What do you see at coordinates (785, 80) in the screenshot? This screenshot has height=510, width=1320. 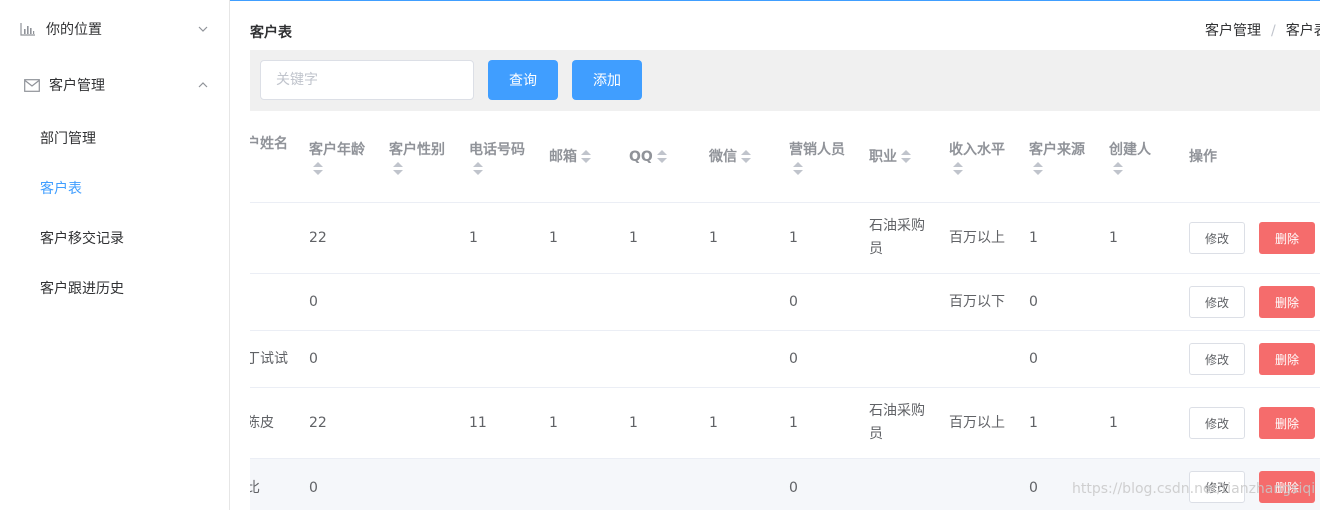 I see `toolbar: 查询 添加` at bounding box center [785, 80].